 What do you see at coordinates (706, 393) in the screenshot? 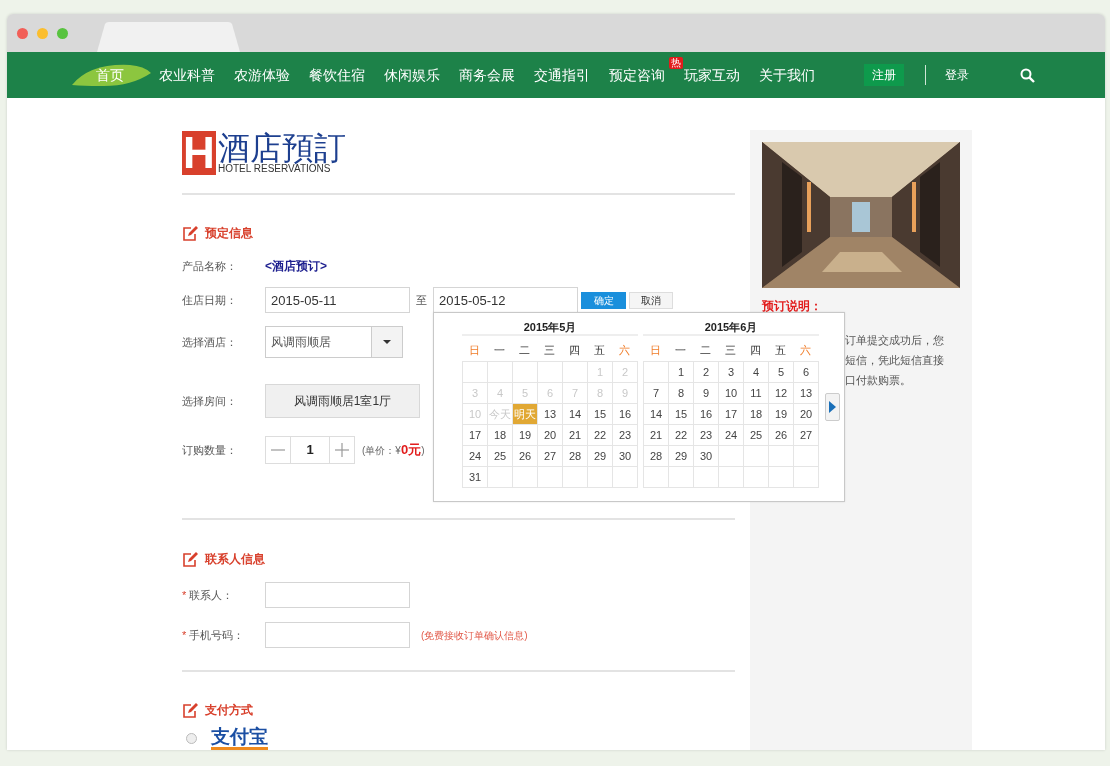
I see `day-cell: 9` at bounding box center [706, 393].